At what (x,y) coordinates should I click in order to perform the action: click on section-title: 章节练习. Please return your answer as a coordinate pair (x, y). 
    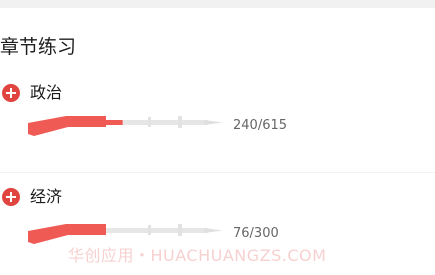
    Looking at the image, I should click on (38, 47).